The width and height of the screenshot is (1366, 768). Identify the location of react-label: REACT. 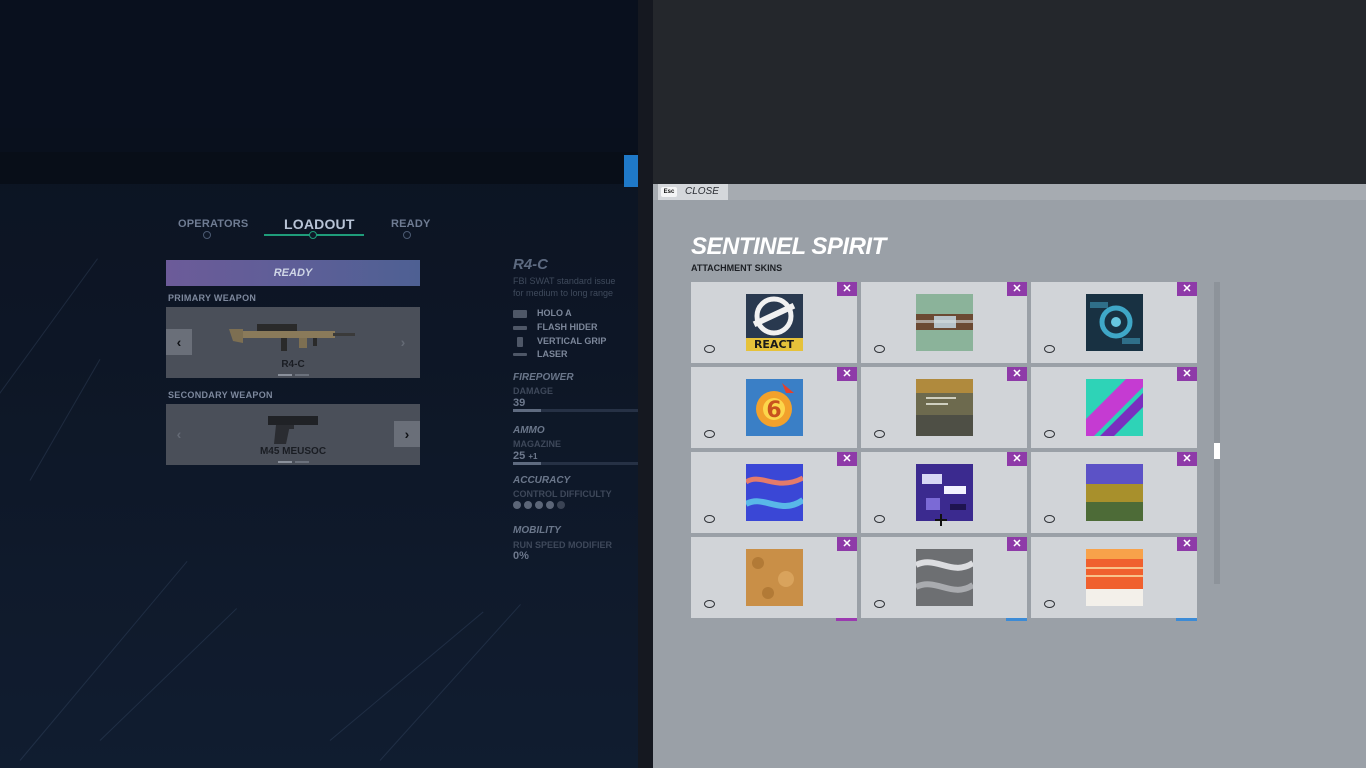
(774, 344).